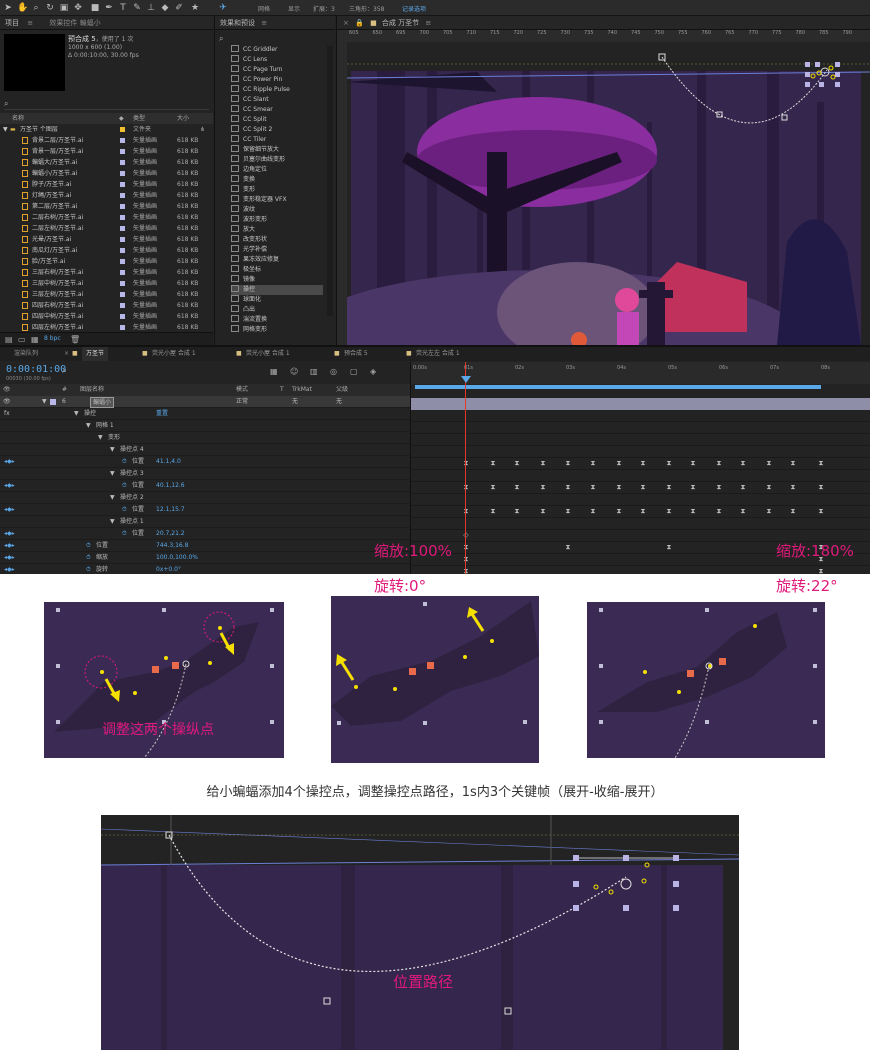 The image size is (870, 1050). What do you see at coordinates (205, 498) in the screenshot?
I see `property-row: ▼ 操控点 2` at bounding box center [205, 498].